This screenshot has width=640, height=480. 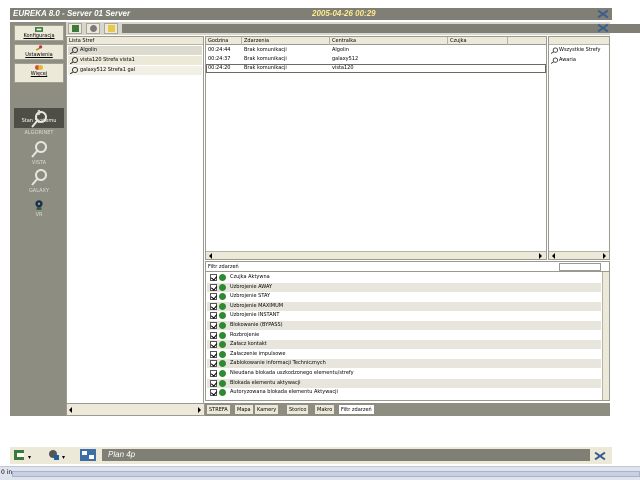 What do you see at coordinates (404, 315) in the screenshot?
I see `list-item: Uzbrojenie INSTANT` at bounding box center [404, 315].